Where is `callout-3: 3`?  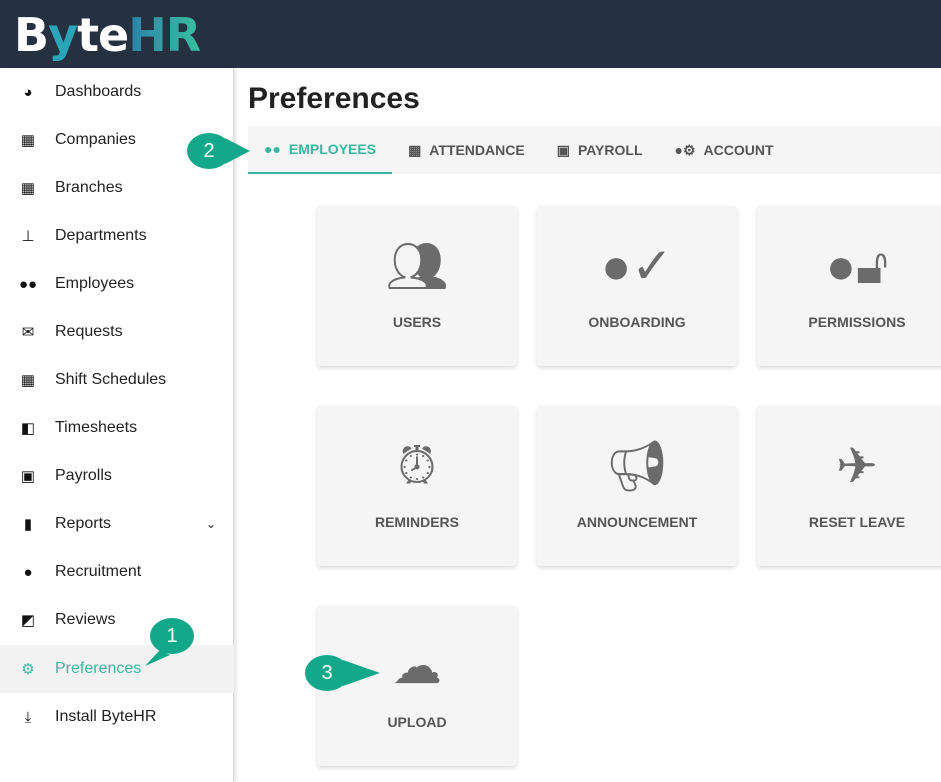 callout-3: 3 is located at coordinates (327, 673).